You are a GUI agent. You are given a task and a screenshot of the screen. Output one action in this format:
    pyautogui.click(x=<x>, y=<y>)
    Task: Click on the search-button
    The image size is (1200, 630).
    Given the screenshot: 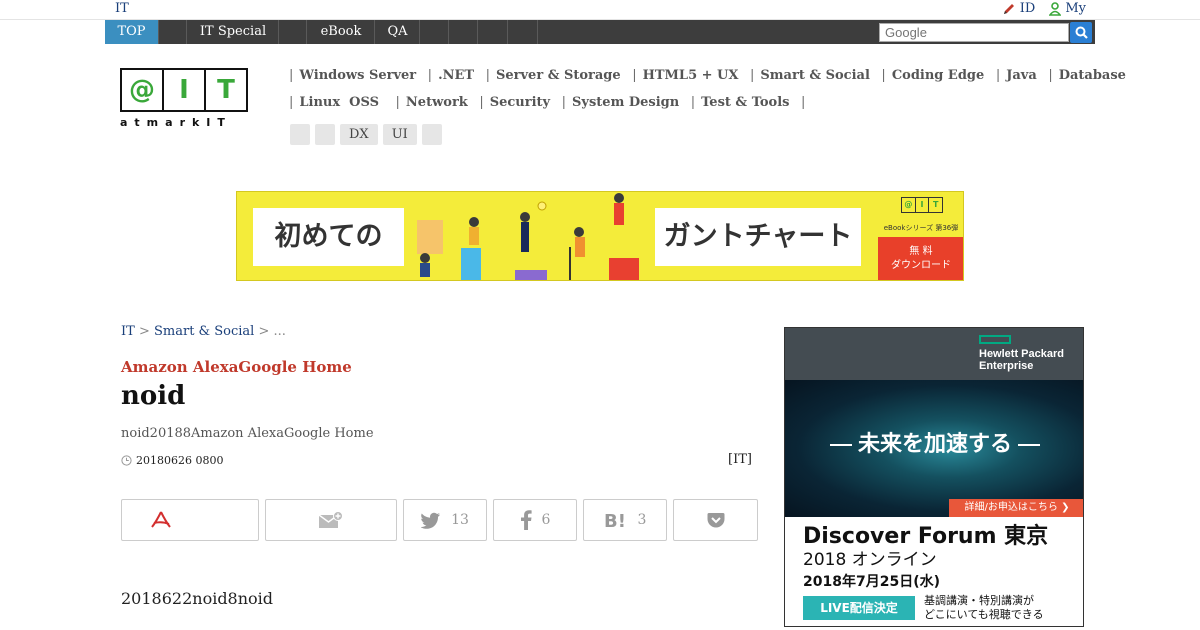 What is the action you would take?
    pyautogui.click(x=1081, y=32)
    